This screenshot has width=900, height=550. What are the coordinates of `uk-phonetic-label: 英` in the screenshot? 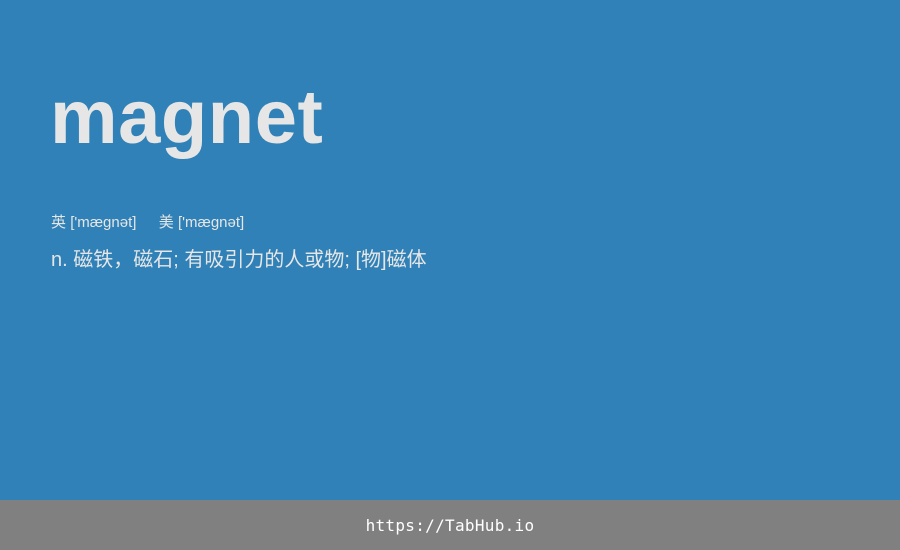 It's located at (59, 222).